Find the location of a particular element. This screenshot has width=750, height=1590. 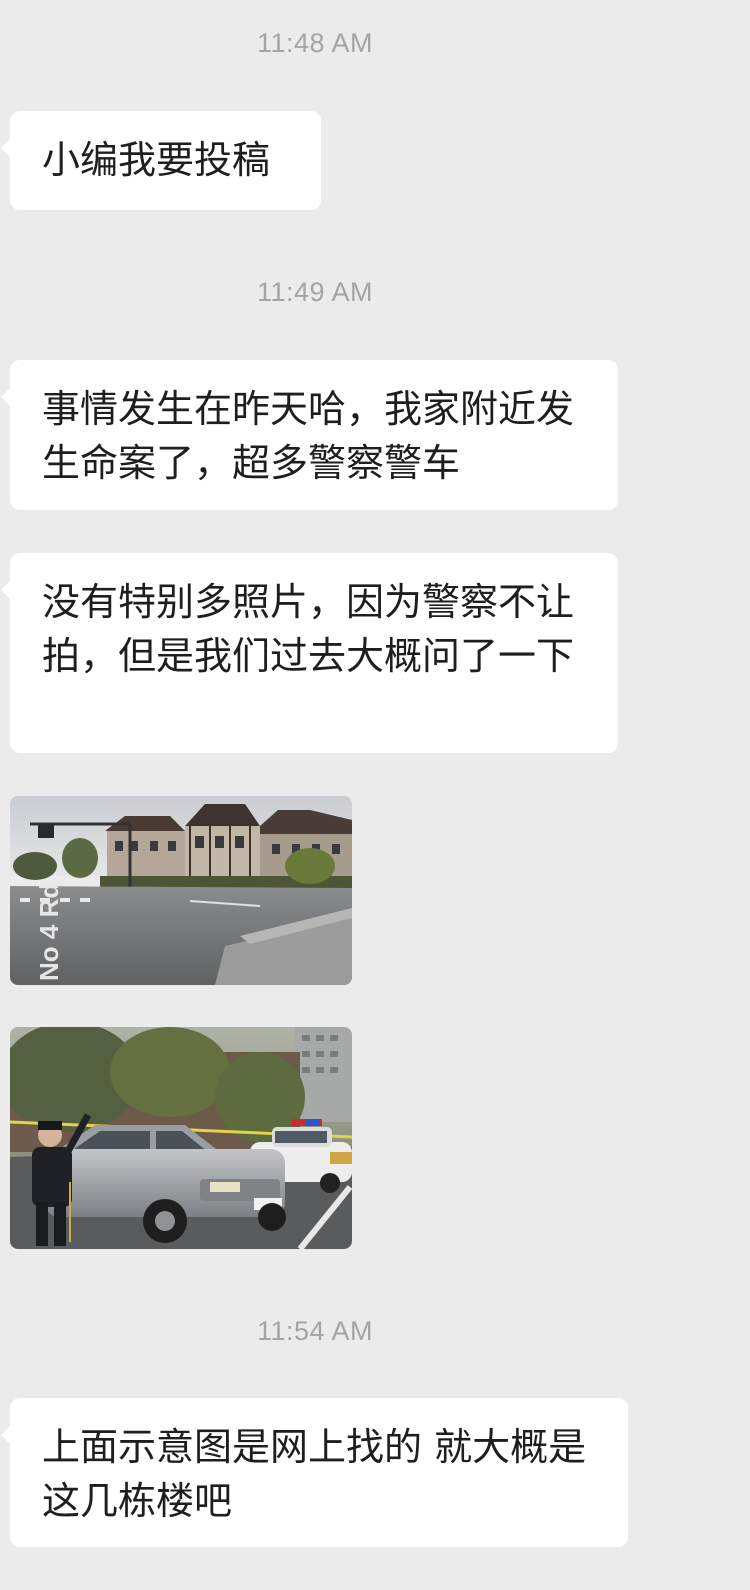

street-intersection-photo: No 4 Rd is located at coordinates (181, 890).